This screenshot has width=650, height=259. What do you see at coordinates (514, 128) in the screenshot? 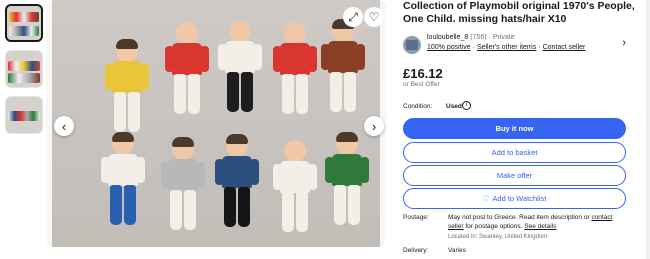
I see `buy-it-now-button: Buy it now` at bounding box center [514, 128].